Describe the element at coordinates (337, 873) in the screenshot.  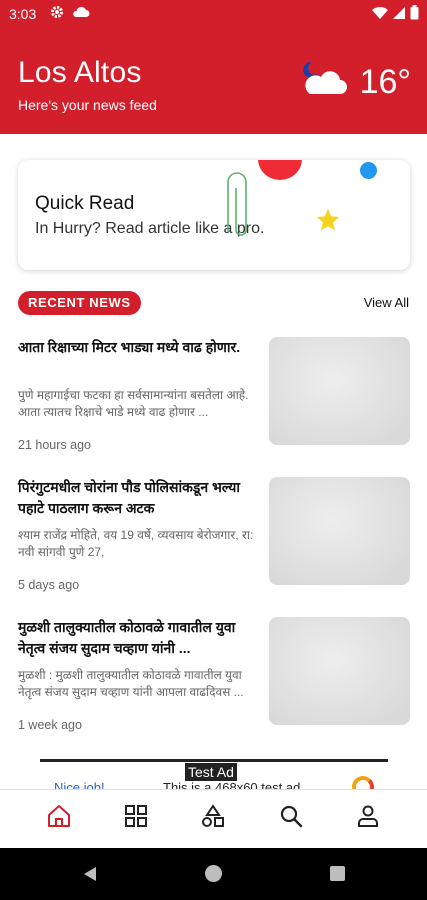
I see `recents-icon` at that location.